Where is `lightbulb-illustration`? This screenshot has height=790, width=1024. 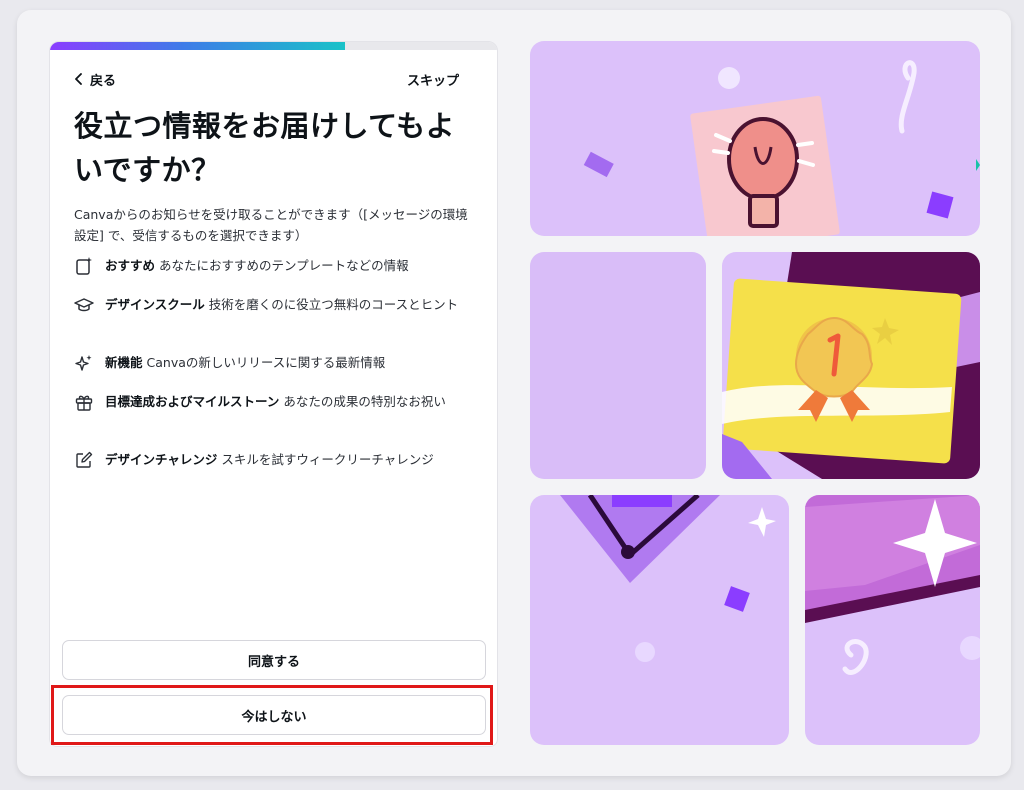
lightbulb-illustration is located at coordinates (781, 148).